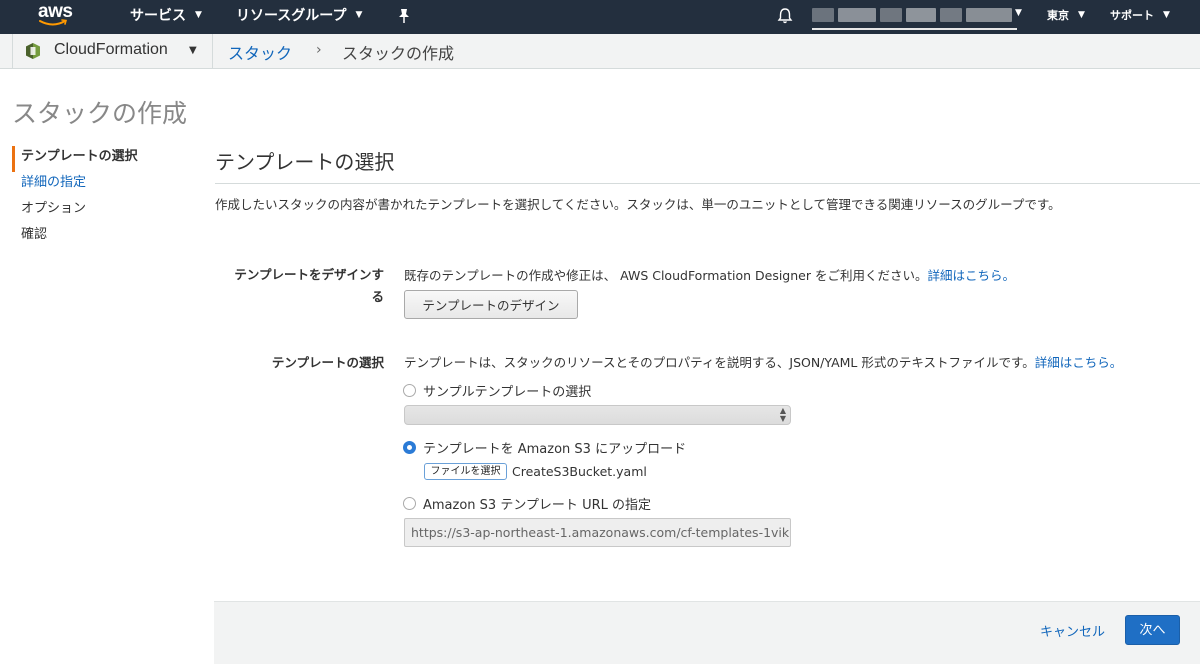 This screenshot has width=1200, height=664. Describe the element at coordinates (100, 113) in the screenshot. I see `page-title: スタックの作成` at that location.